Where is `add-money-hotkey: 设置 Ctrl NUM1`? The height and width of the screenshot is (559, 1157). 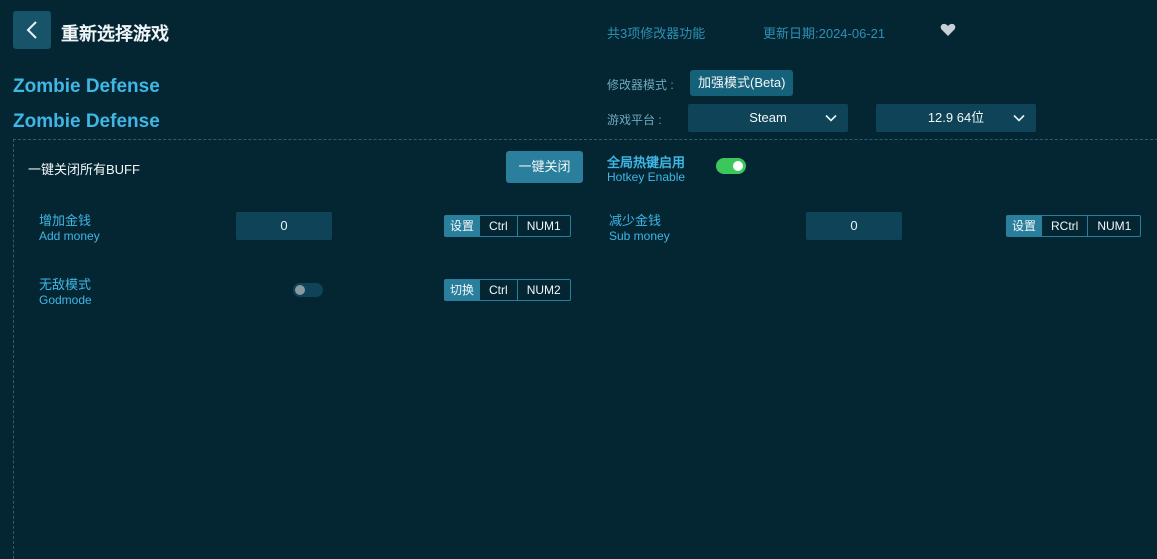 add-money-hotkey: 设置 Ctrl NUM1 is located at coordinates (507, 226).